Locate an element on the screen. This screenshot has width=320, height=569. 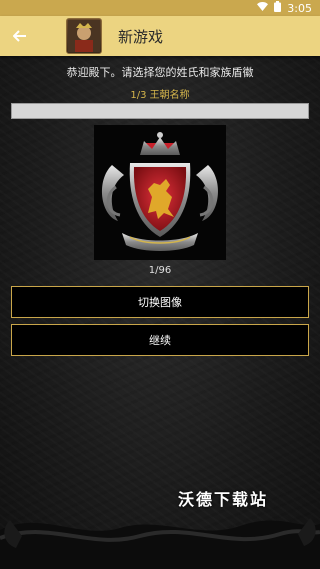
status-time: 3:05 is located at coordinates (299, 8).